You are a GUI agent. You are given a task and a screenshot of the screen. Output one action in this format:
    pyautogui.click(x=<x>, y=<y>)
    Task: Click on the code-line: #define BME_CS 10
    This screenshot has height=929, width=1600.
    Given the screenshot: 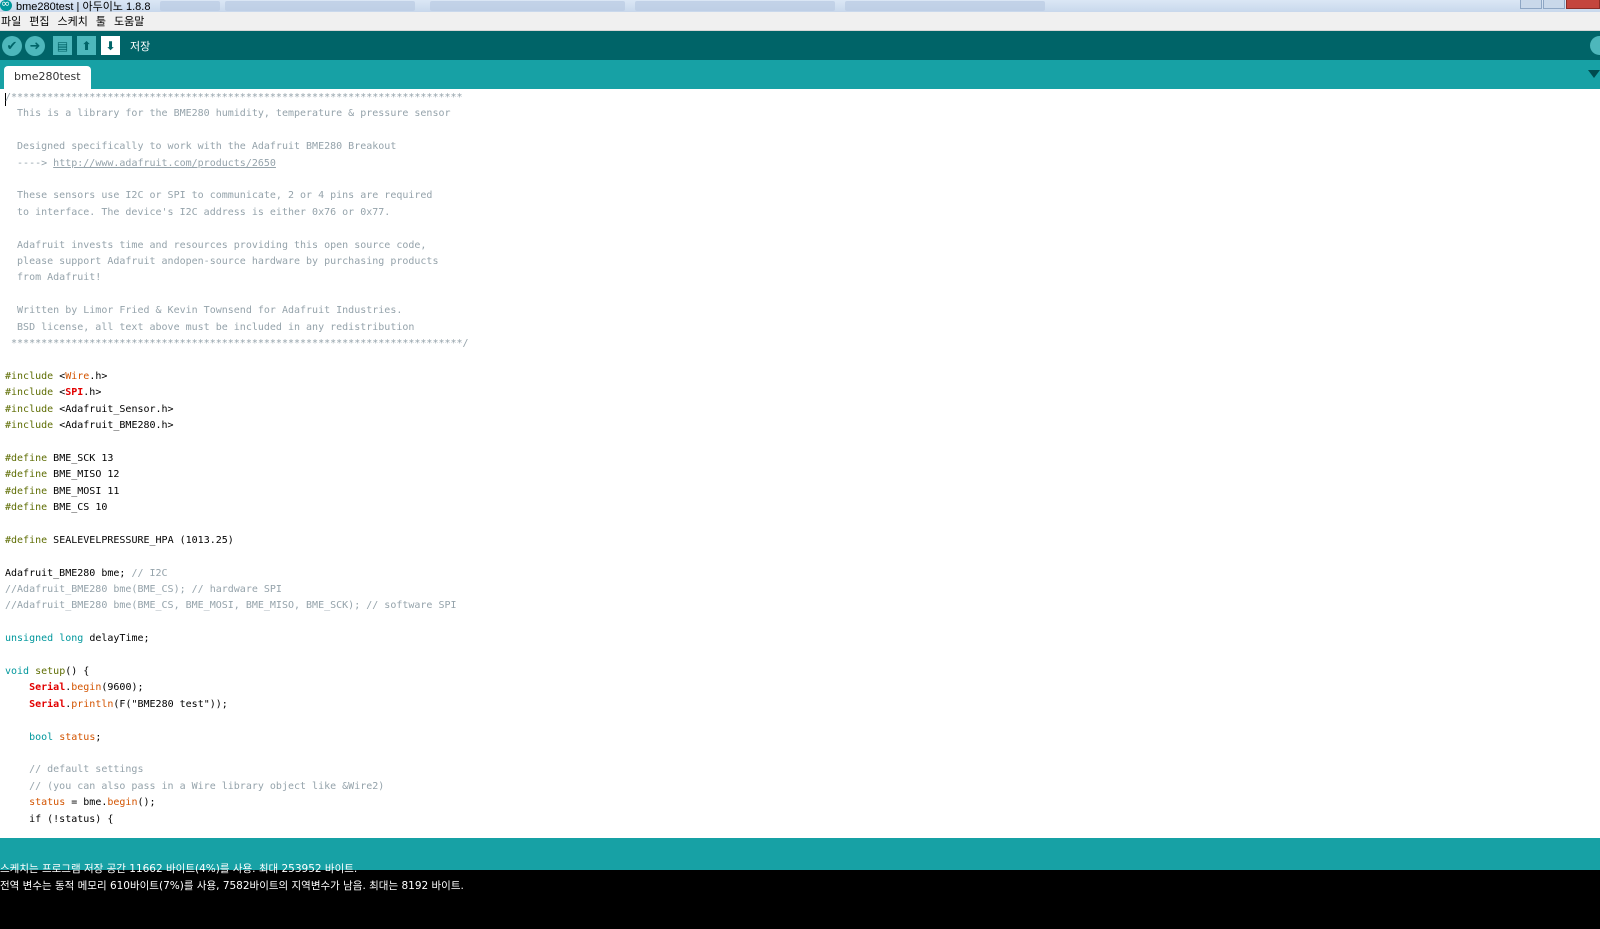 What is the action you would take?
    pyautogui.click(x=56, y=507)
    